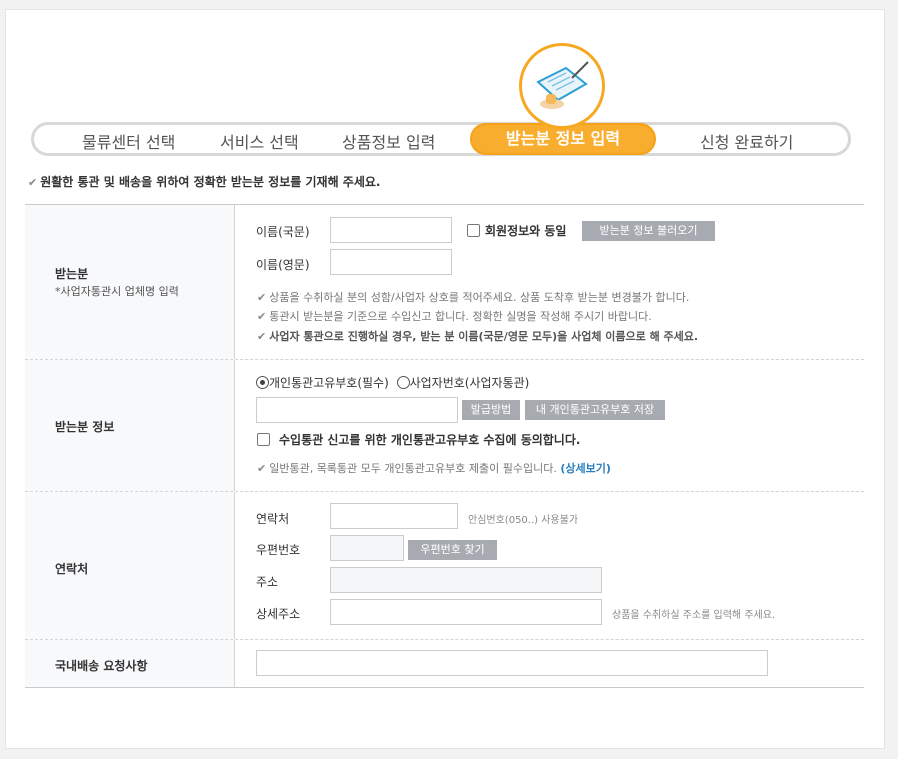 The width and height of the screenshot is (898, 759). What do you see at coordinates (283, 232) in the screenshot?
I see `name-kr-label: 이름(국문)` at bounding box center [283, 232].